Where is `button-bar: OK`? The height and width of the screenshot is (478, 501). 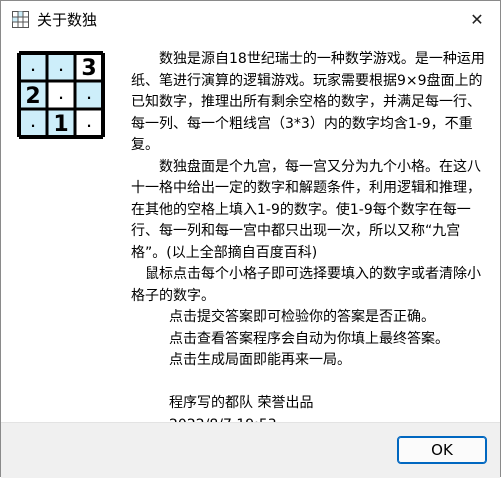 button-bar: OK is located at coordinates (250, 450).